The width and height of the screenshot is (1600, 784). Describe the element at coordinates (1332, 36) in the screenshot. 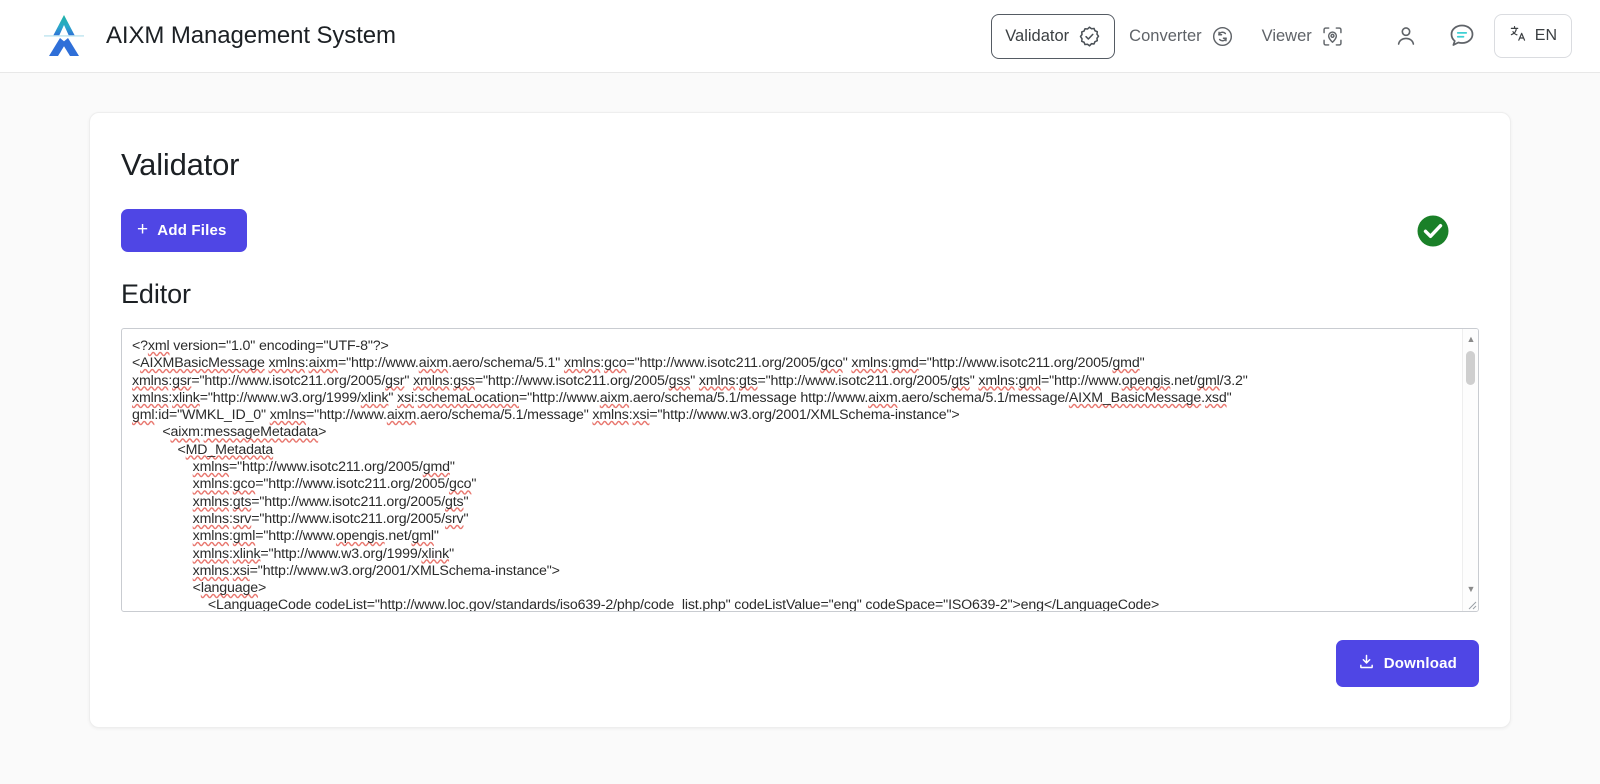

I see `map-pin-scan-icon` at that location.